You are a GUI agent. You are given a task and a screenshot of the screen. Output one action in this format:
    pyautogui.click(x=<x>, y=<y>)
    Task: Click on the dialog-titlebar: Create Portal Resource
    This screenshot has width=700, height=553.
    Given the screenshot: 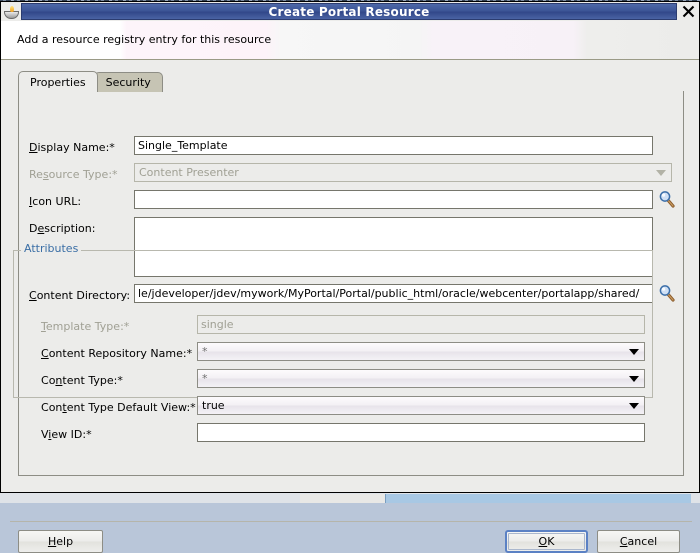 What is the action you would take?
    pyautogui.click(x=350, y=11)
    